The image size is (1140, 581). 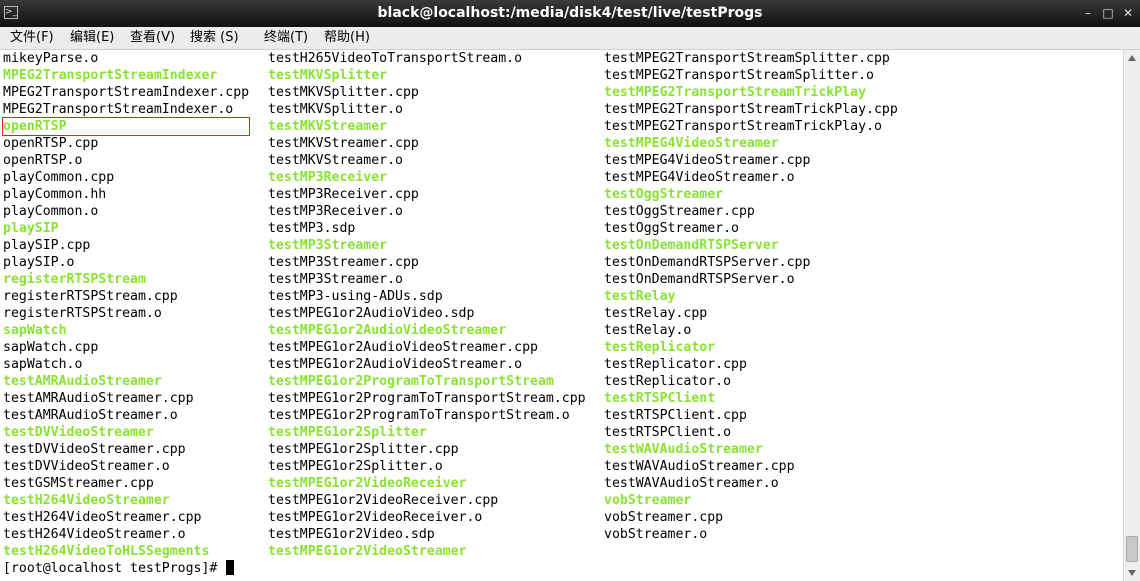 What do you see at coordinates (691, 245) in the screenshot?
I see `executable-entry: testOnDemandRTSPServer` at bounding box center [691, 245].